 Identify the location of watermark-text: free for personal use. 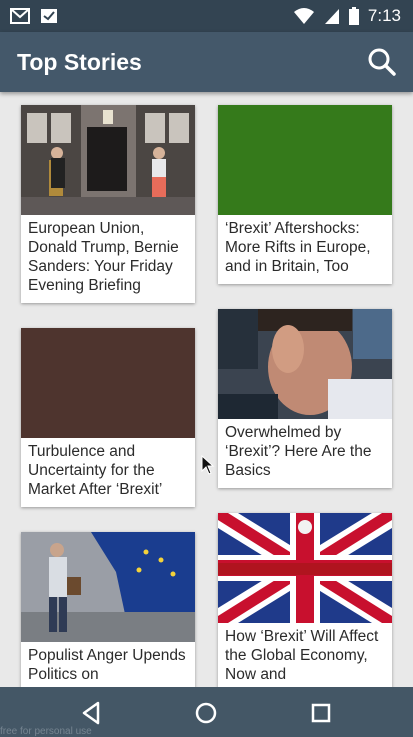
(46, 731).